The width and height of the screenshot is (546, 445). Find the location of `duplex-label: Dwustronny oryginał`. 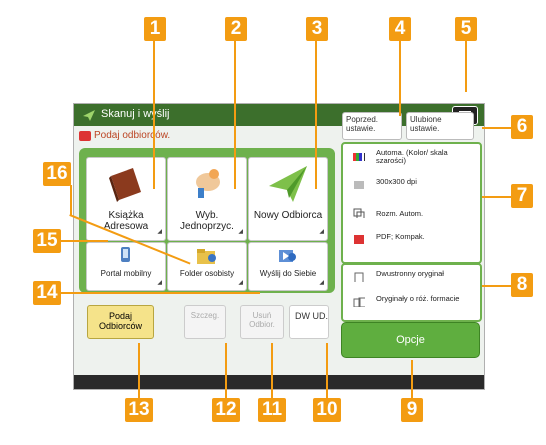

duplex-label: Dwustronny oryginał is located at coordinates (410, 273).